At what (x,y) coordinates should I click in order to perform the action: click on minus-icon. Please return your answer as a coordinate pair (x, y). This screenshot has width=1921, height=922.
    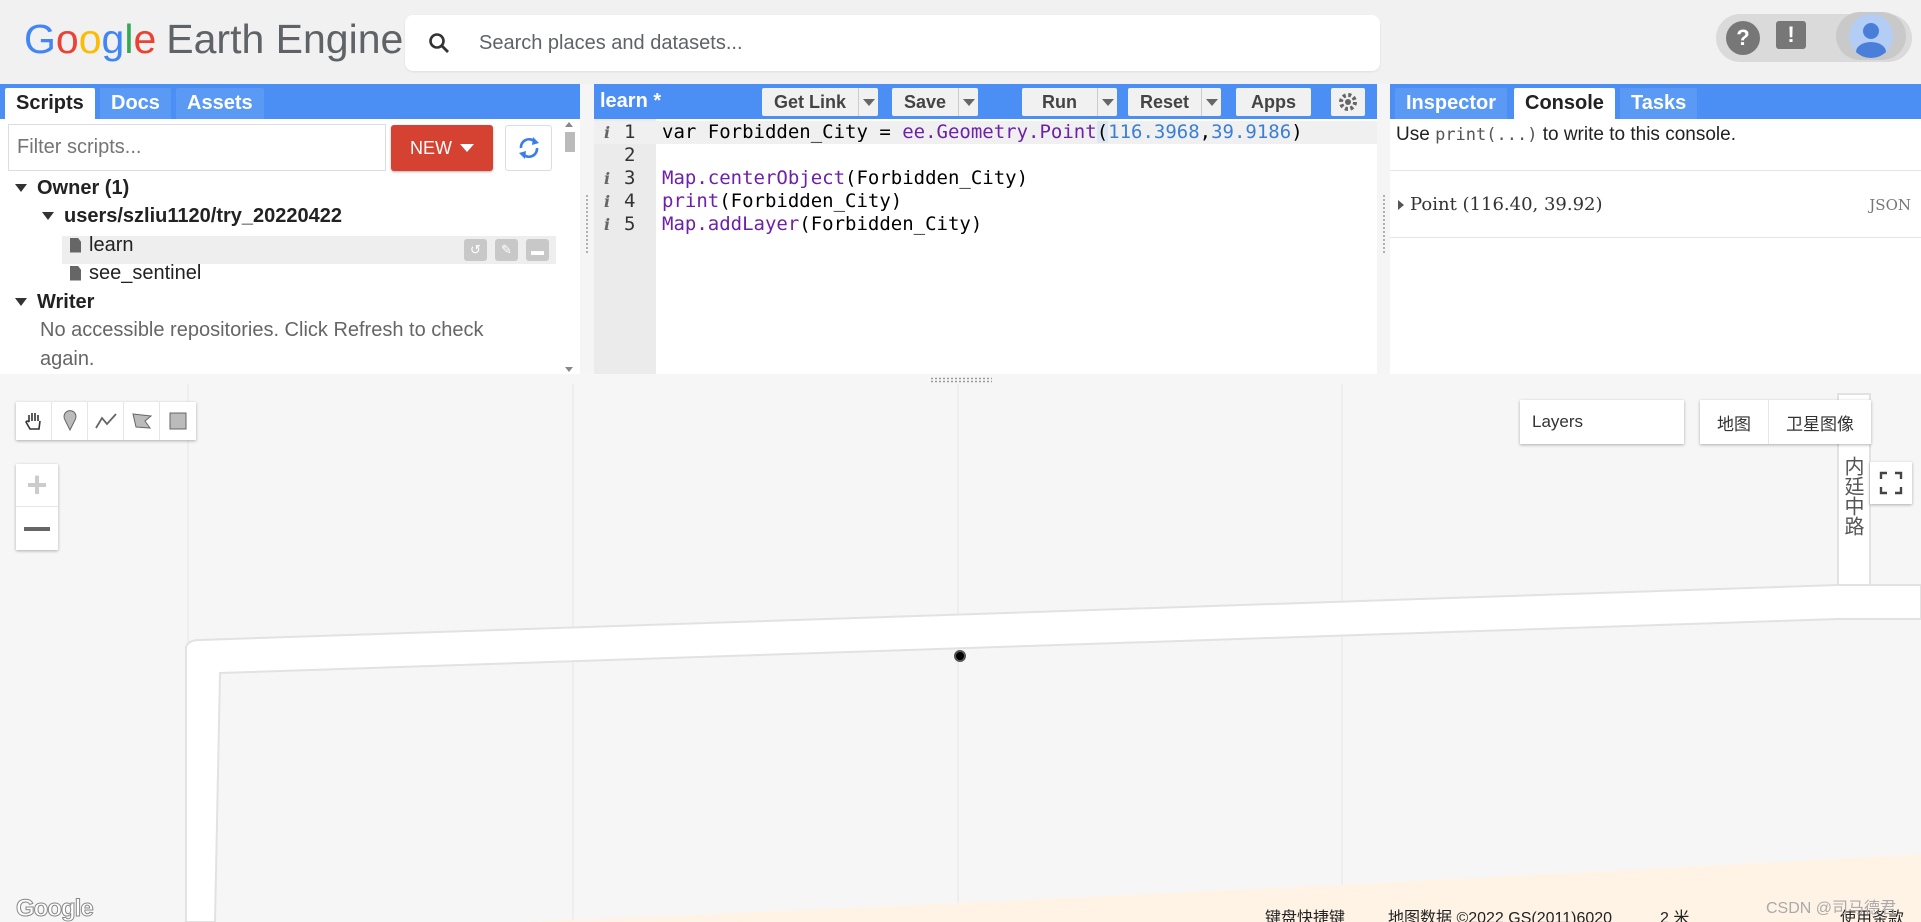
    Looking at the image, I should click on (37, 528).